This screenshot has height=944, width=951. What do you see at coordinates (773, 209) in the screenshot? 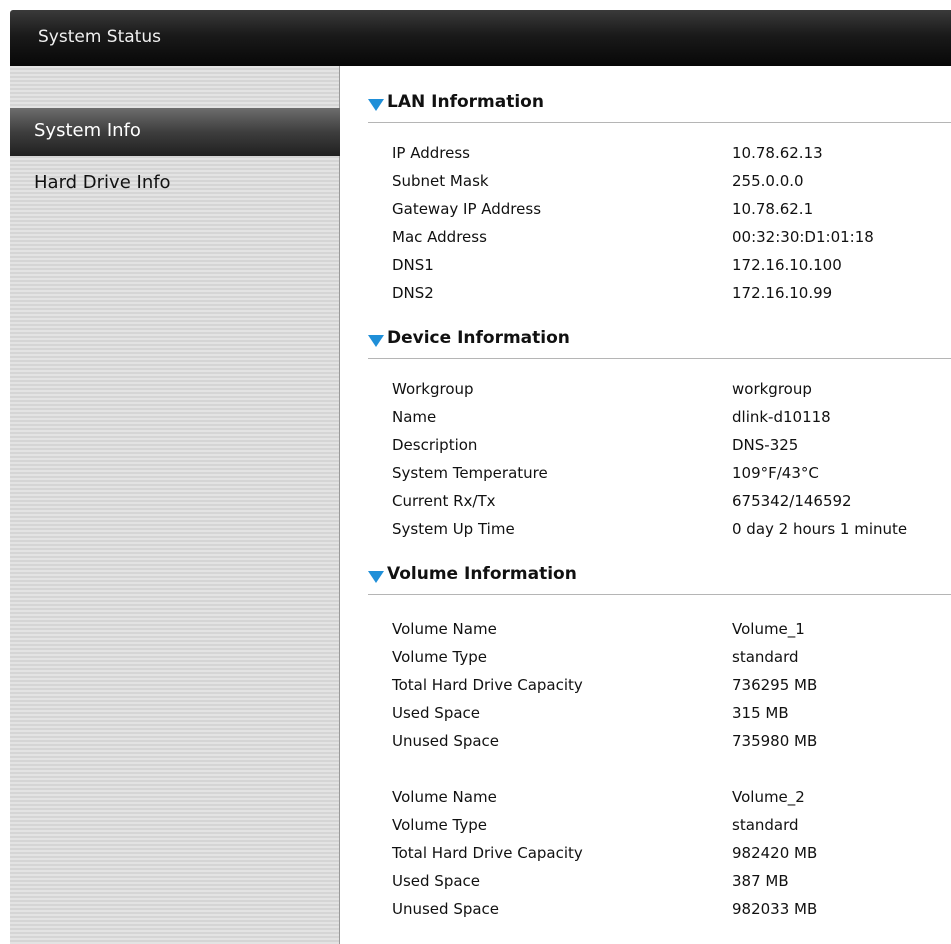
I see `row-value: 10.78.62.1` at bounding box center [773, 209].